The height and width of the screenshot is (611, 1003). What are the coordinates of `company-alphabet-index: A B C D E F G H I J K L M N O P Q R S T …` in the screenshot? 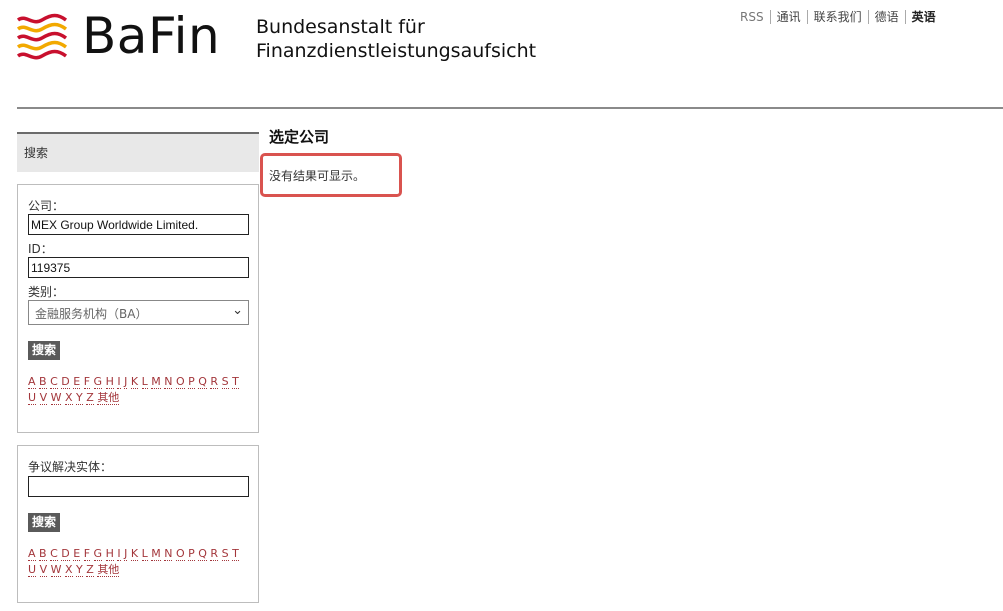 It's located at (138, 390).